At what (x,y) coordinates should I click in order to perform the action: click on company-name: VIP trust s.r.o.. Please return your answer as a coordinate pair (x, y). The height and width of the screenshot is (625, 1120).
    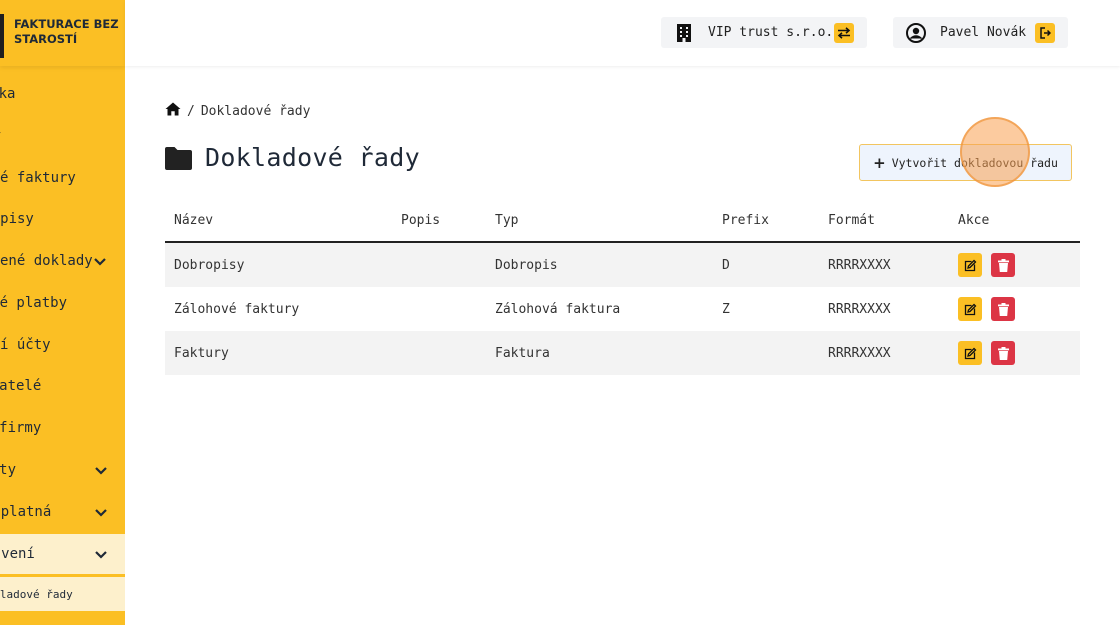
    Looking at the image, I should click on (771, 32).